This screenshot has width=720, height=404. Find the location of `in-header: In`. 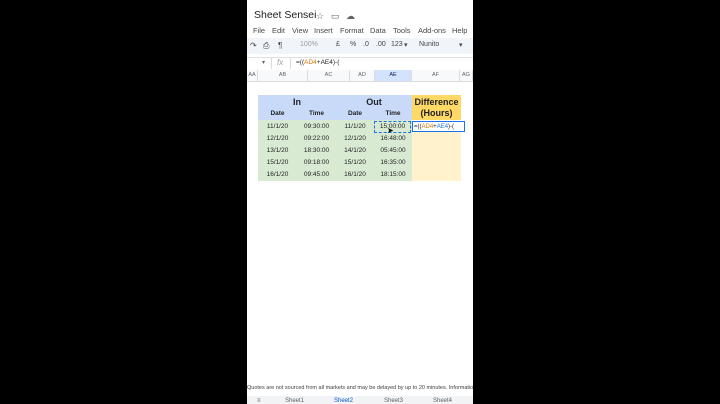

in-header: In is located at coordinates (297, 102).